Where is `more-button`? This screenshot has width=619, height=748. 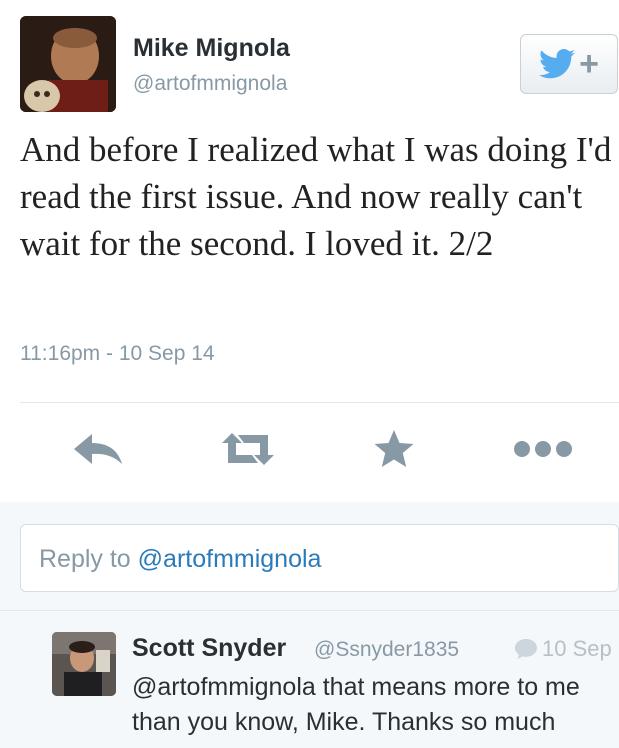 more-button is located at coordinates (543, 449).